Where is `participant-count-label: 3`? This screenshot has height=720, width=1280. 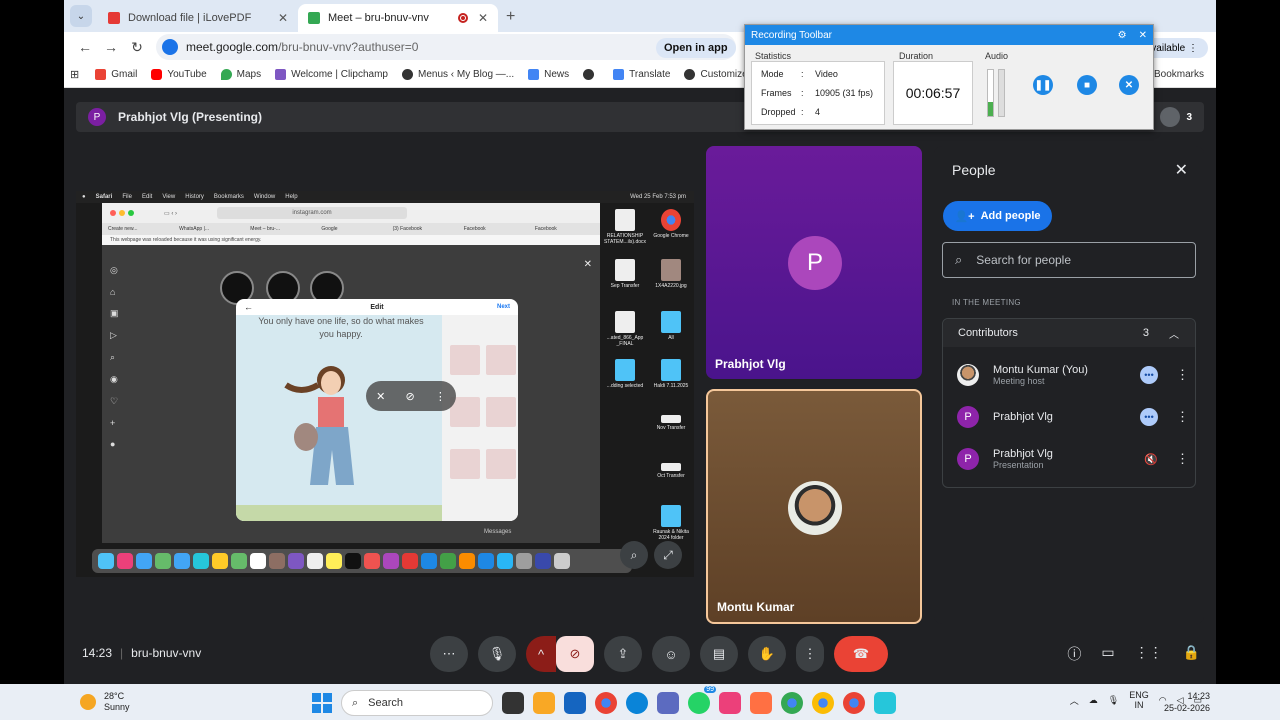 participant-count-label: 3 is located at coordinates (1189, 117).